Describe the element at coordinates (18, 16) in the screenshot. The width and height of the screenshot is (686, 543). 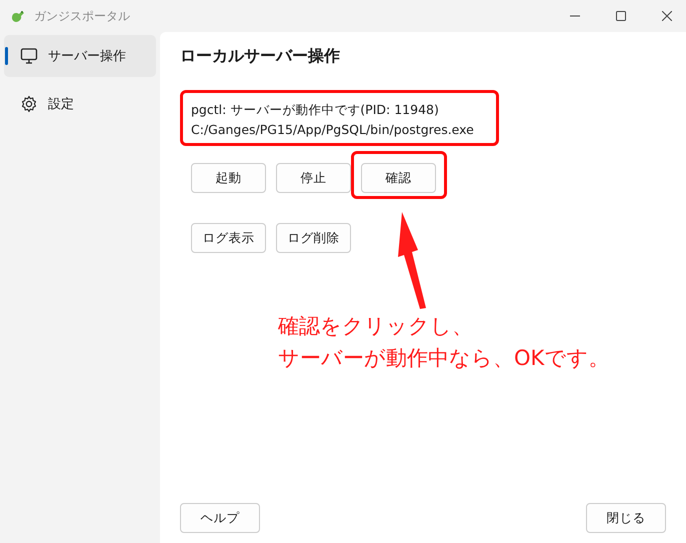
I see `app-logo-icon` at that location.